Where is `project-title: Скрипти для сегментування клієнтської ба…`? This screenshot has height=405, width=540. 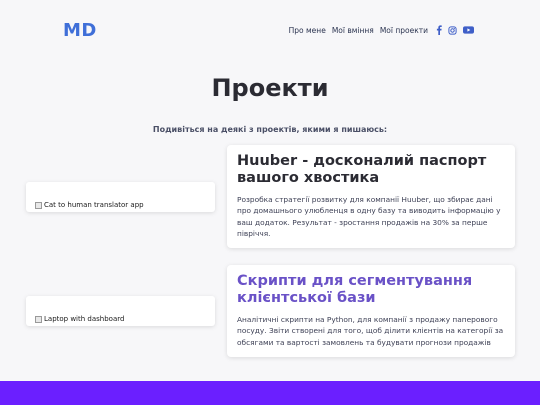
project-title: Скрипти для сегментування клієнтської ба… is located at coordinates (371, 290).